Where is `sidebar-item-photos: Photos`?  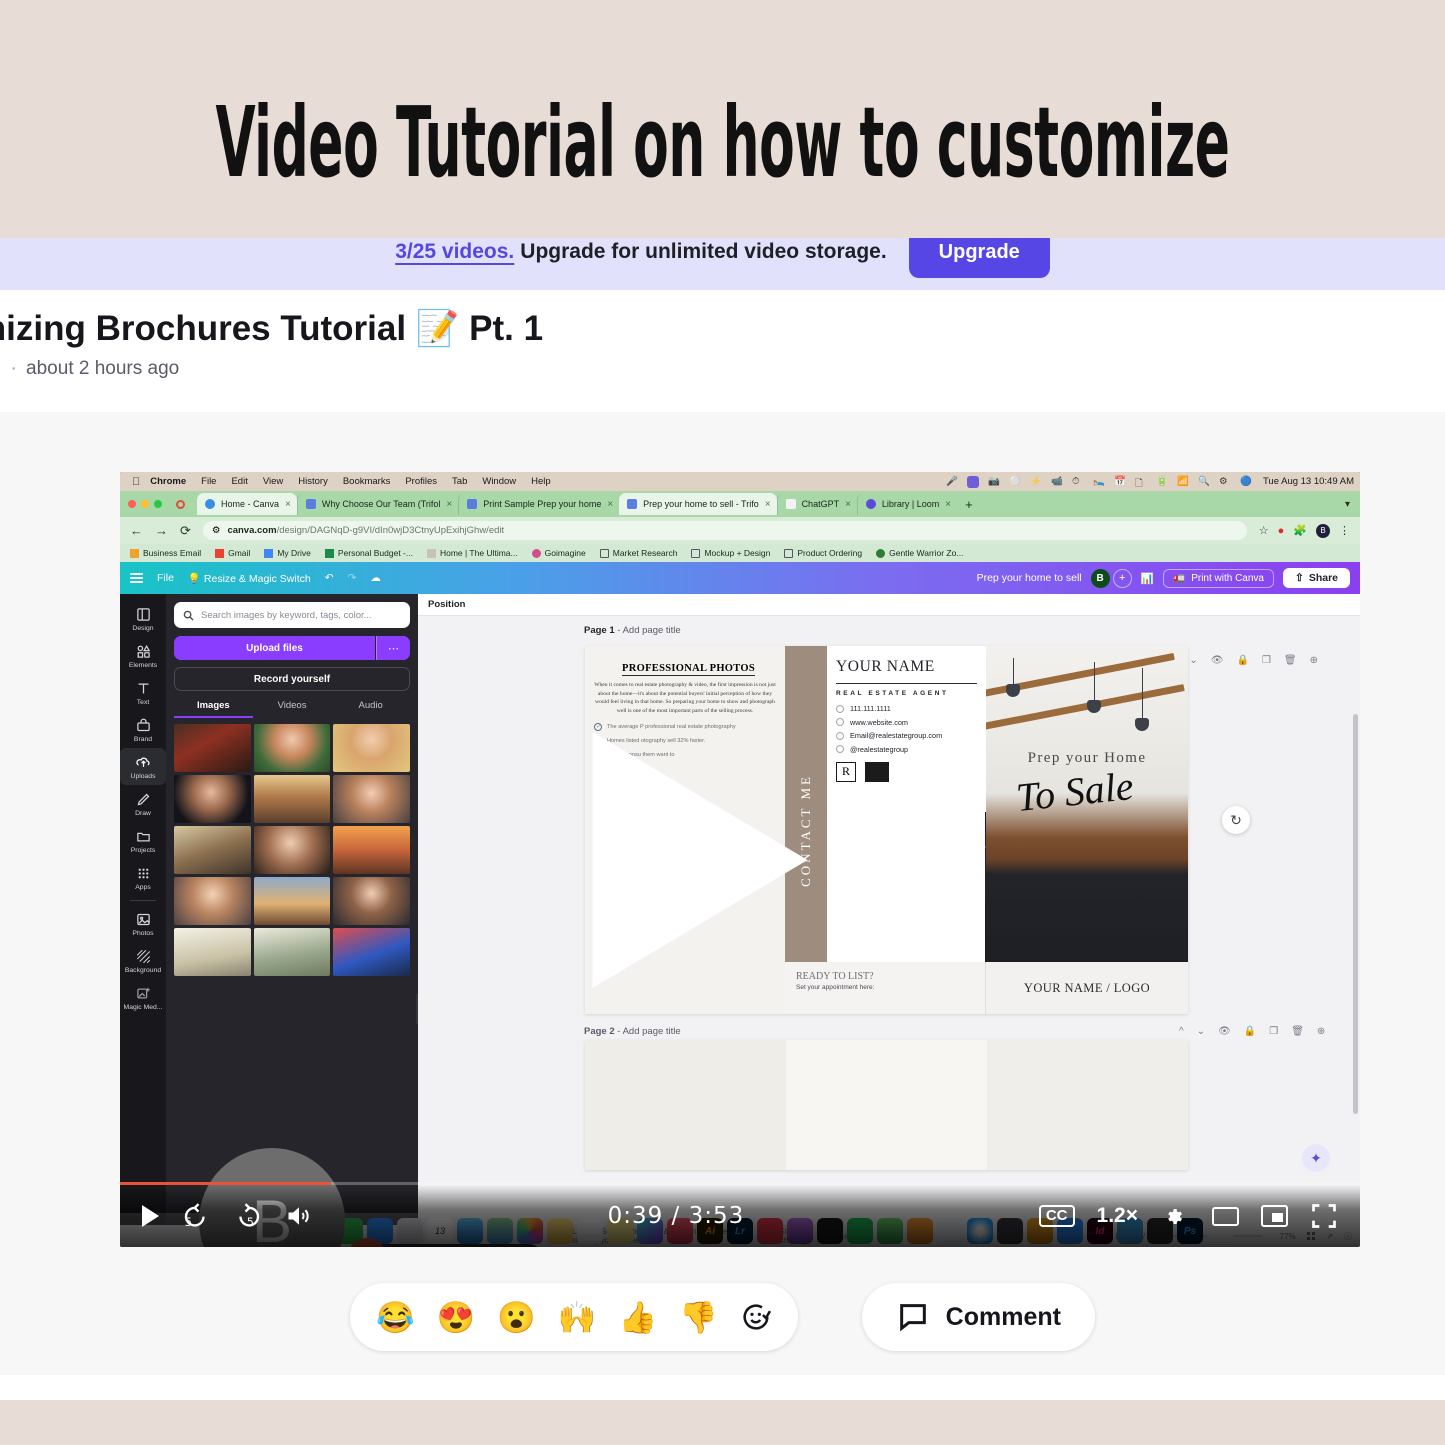 sidebar-item-photos: Photos is located at coordinates (143, 923).